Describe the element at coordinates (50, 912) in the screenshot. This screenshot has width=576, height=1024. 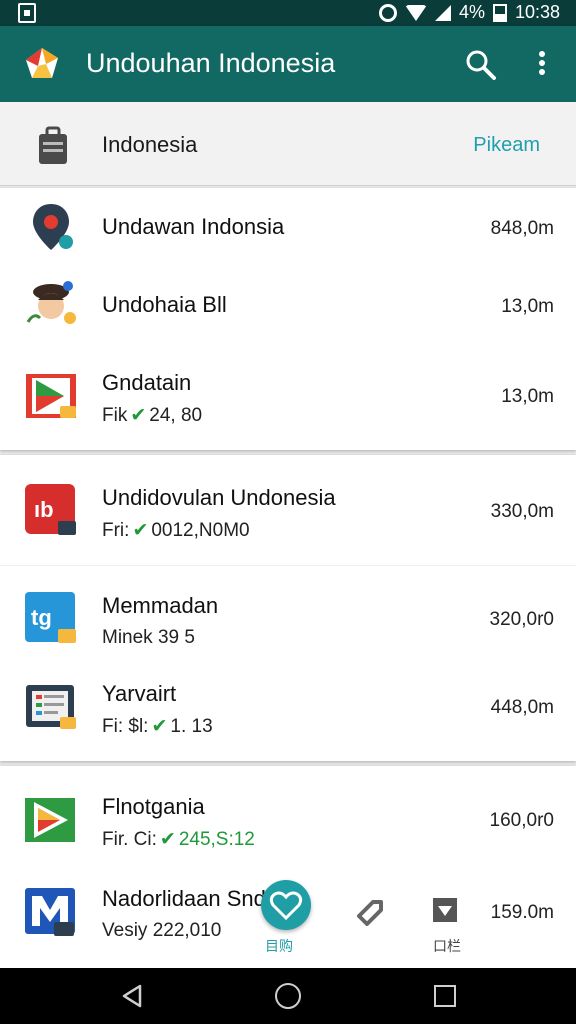
I see `m-icon` at that location.